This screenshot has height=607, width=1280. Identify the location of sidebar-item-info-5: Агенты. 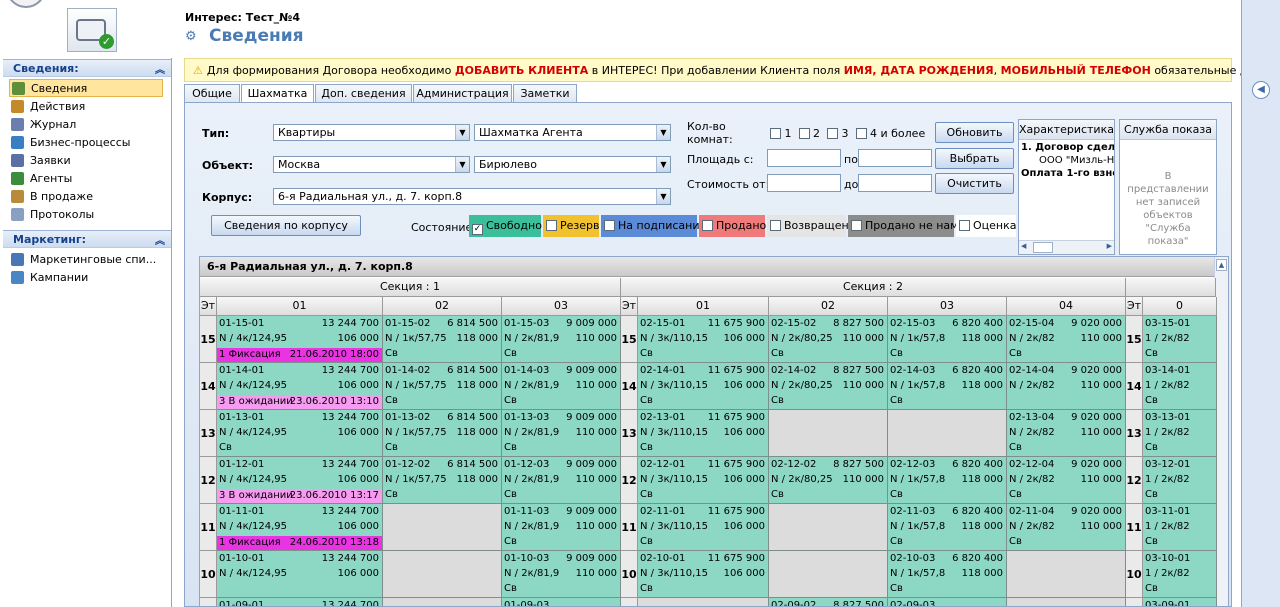
(86, 178).